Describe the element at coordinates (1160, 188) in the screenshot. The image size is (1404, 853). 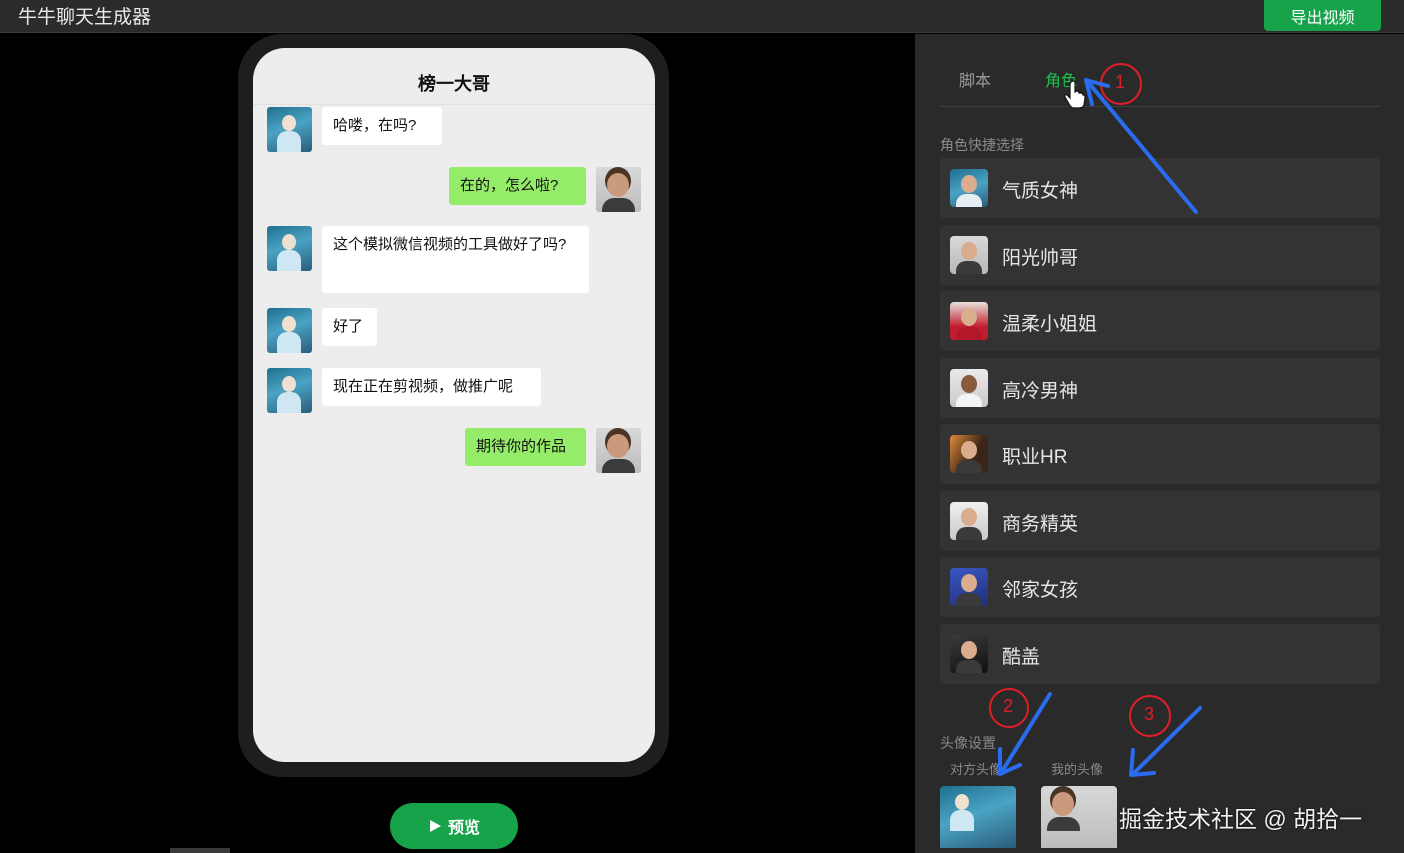
I see `role-item-0: 气质女神` at that location.